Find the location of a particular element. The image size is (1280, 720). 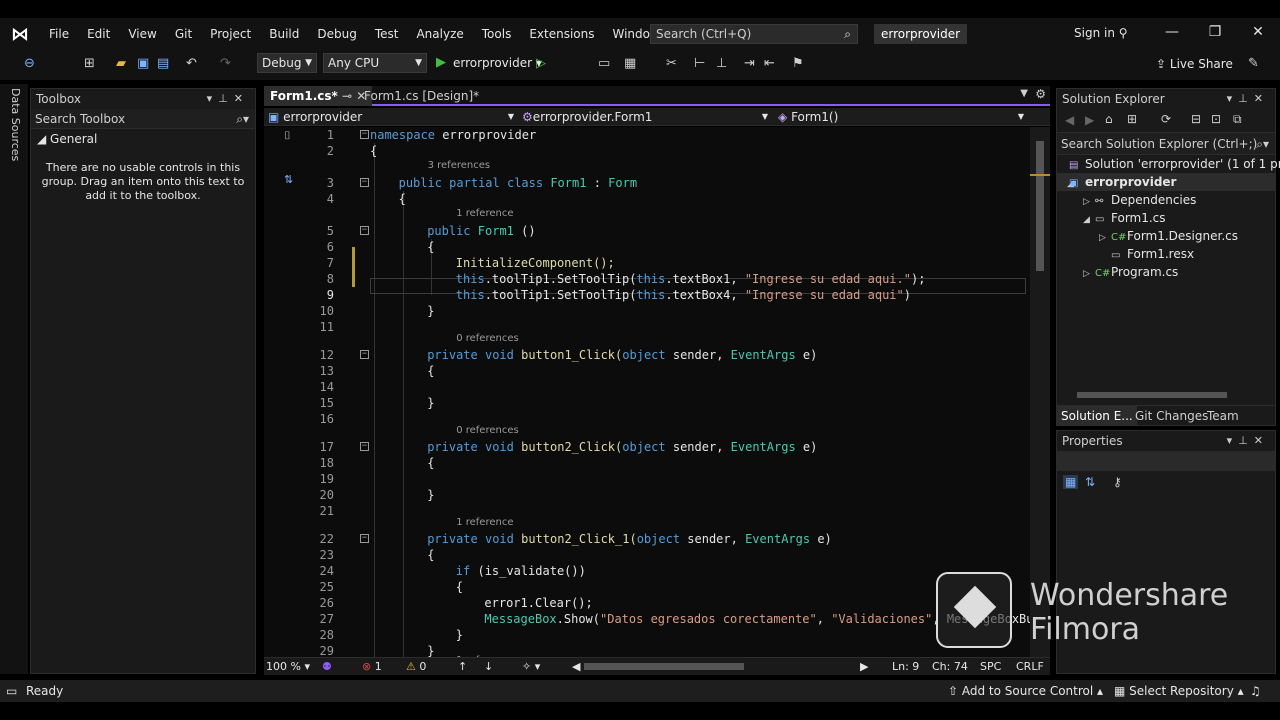

warnings-indicator: ⚠ 0 is located at coordinates (416, 667).